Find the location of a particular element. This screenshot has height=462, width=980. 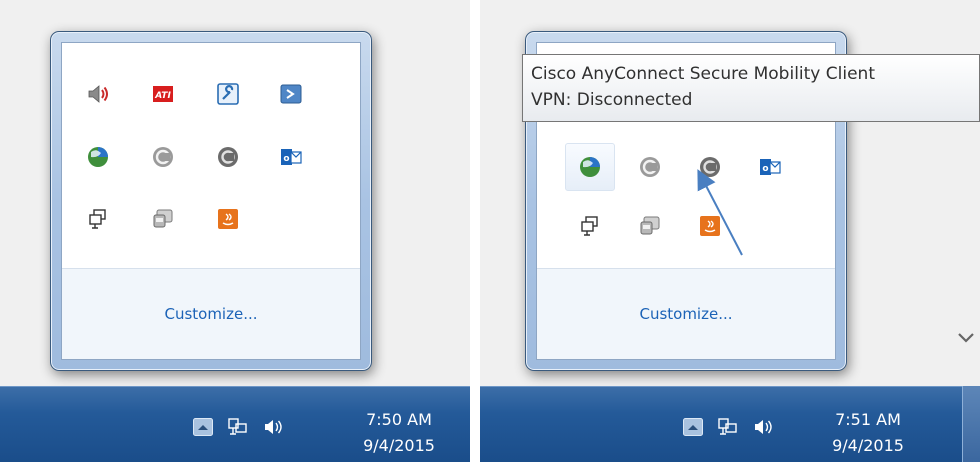

ati-icon-label: ATI is located at coordinates (162, 96).